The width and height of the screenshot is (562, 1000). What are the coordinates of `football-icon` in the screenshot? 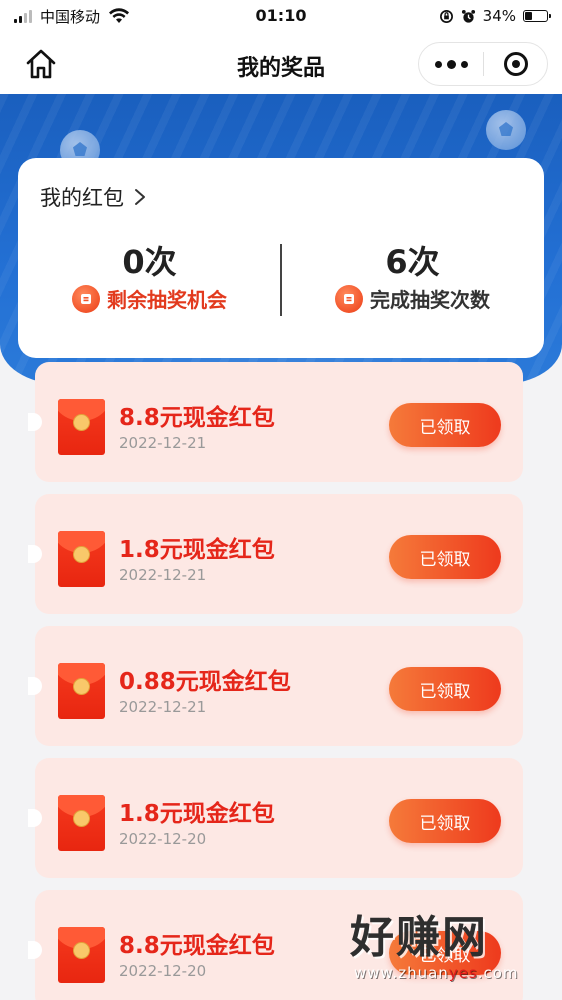 It's located at (506, 130).